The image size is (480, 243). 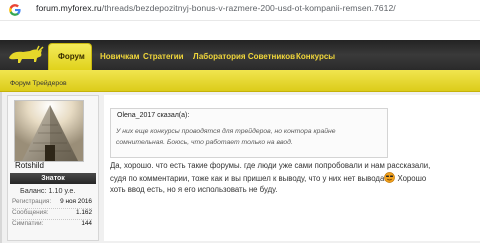 I want to click on url-domain: forum.myforex.ru, so click(x=69, y=8).